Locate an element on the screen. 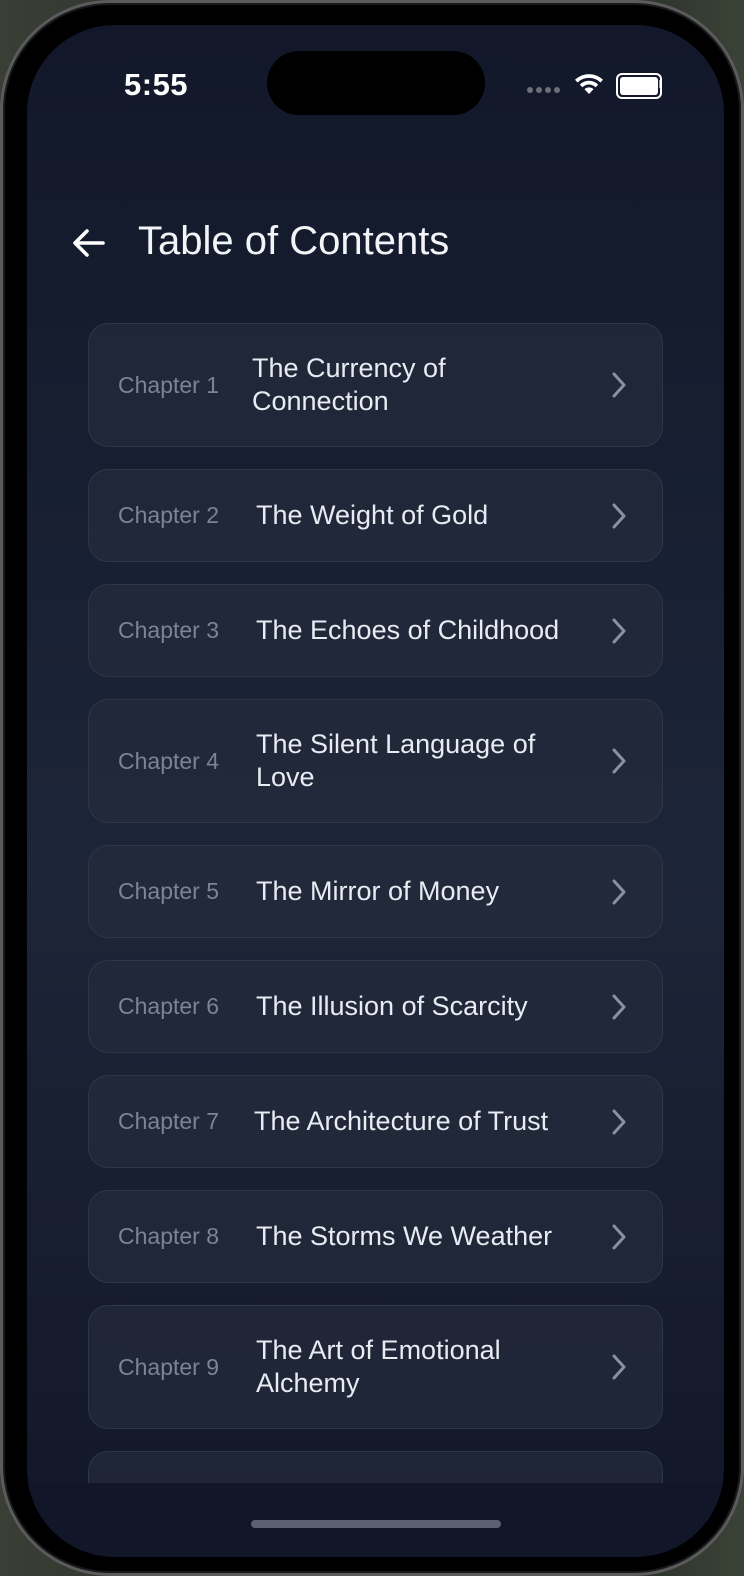 This screenshot has width=744, height=1576. chapter-row-2: Chapter 2 The Weight of Gold is located at coordinates (375, 515).